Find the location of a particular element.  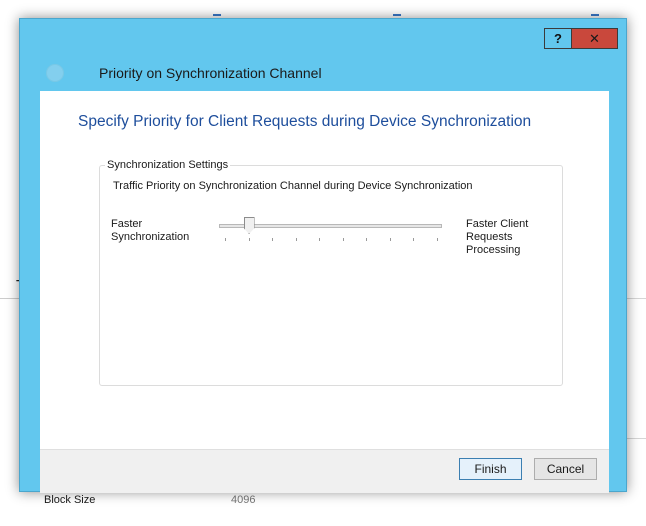

slider-max-label: Faster Client Requests Processing is located at coordinates (497, 237).